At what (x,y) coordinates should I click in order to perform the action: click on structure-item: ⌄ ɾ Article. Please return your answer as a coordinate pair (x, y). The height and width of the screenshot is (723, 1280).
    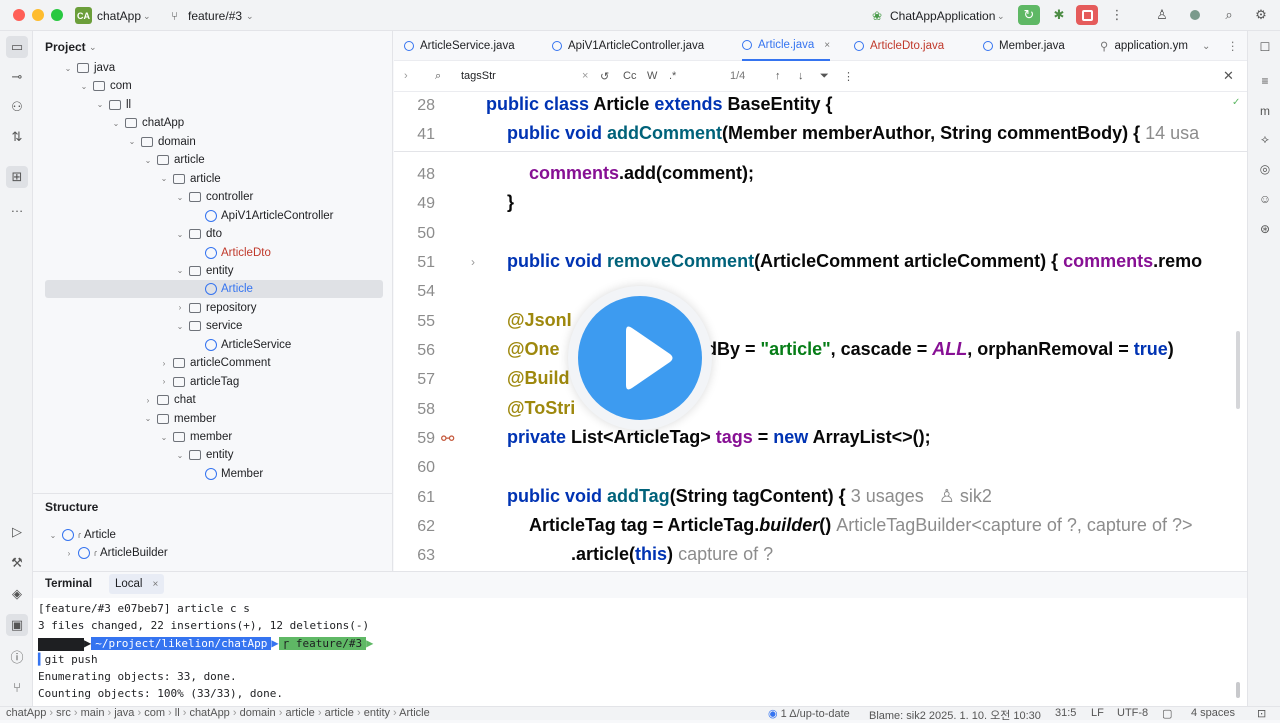
    Looking at the image, I should click on (217, 535).